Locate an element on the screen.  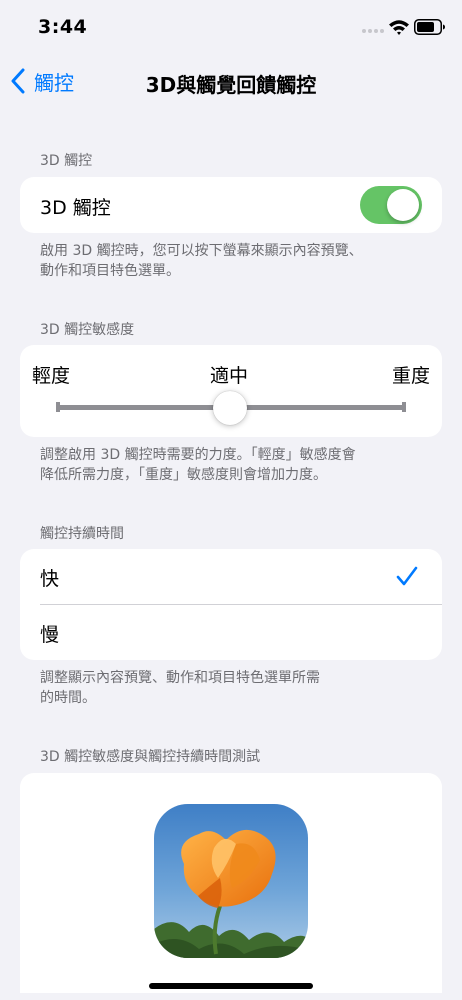
sensitivity-footer-line: 降低所需力度，「重度」敏感度則會增加力度。 is located at coordinates (183, 475).